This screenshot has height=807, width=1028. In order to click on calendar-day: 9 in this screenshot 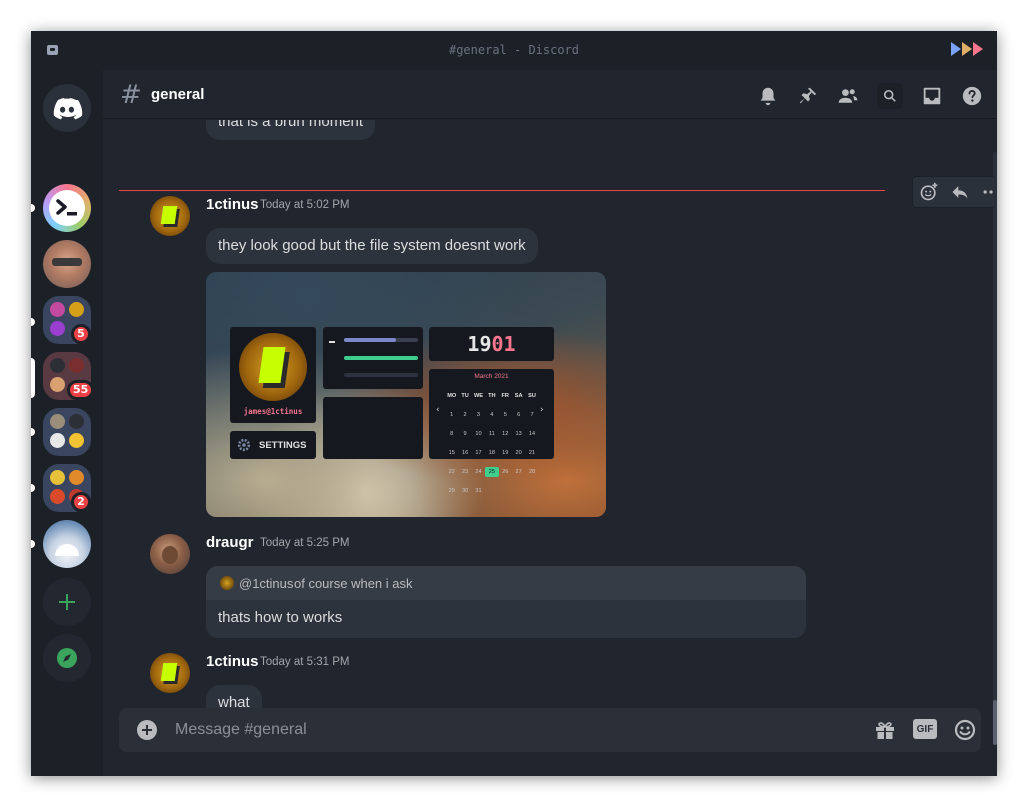, I will do `click(464, 434)`.